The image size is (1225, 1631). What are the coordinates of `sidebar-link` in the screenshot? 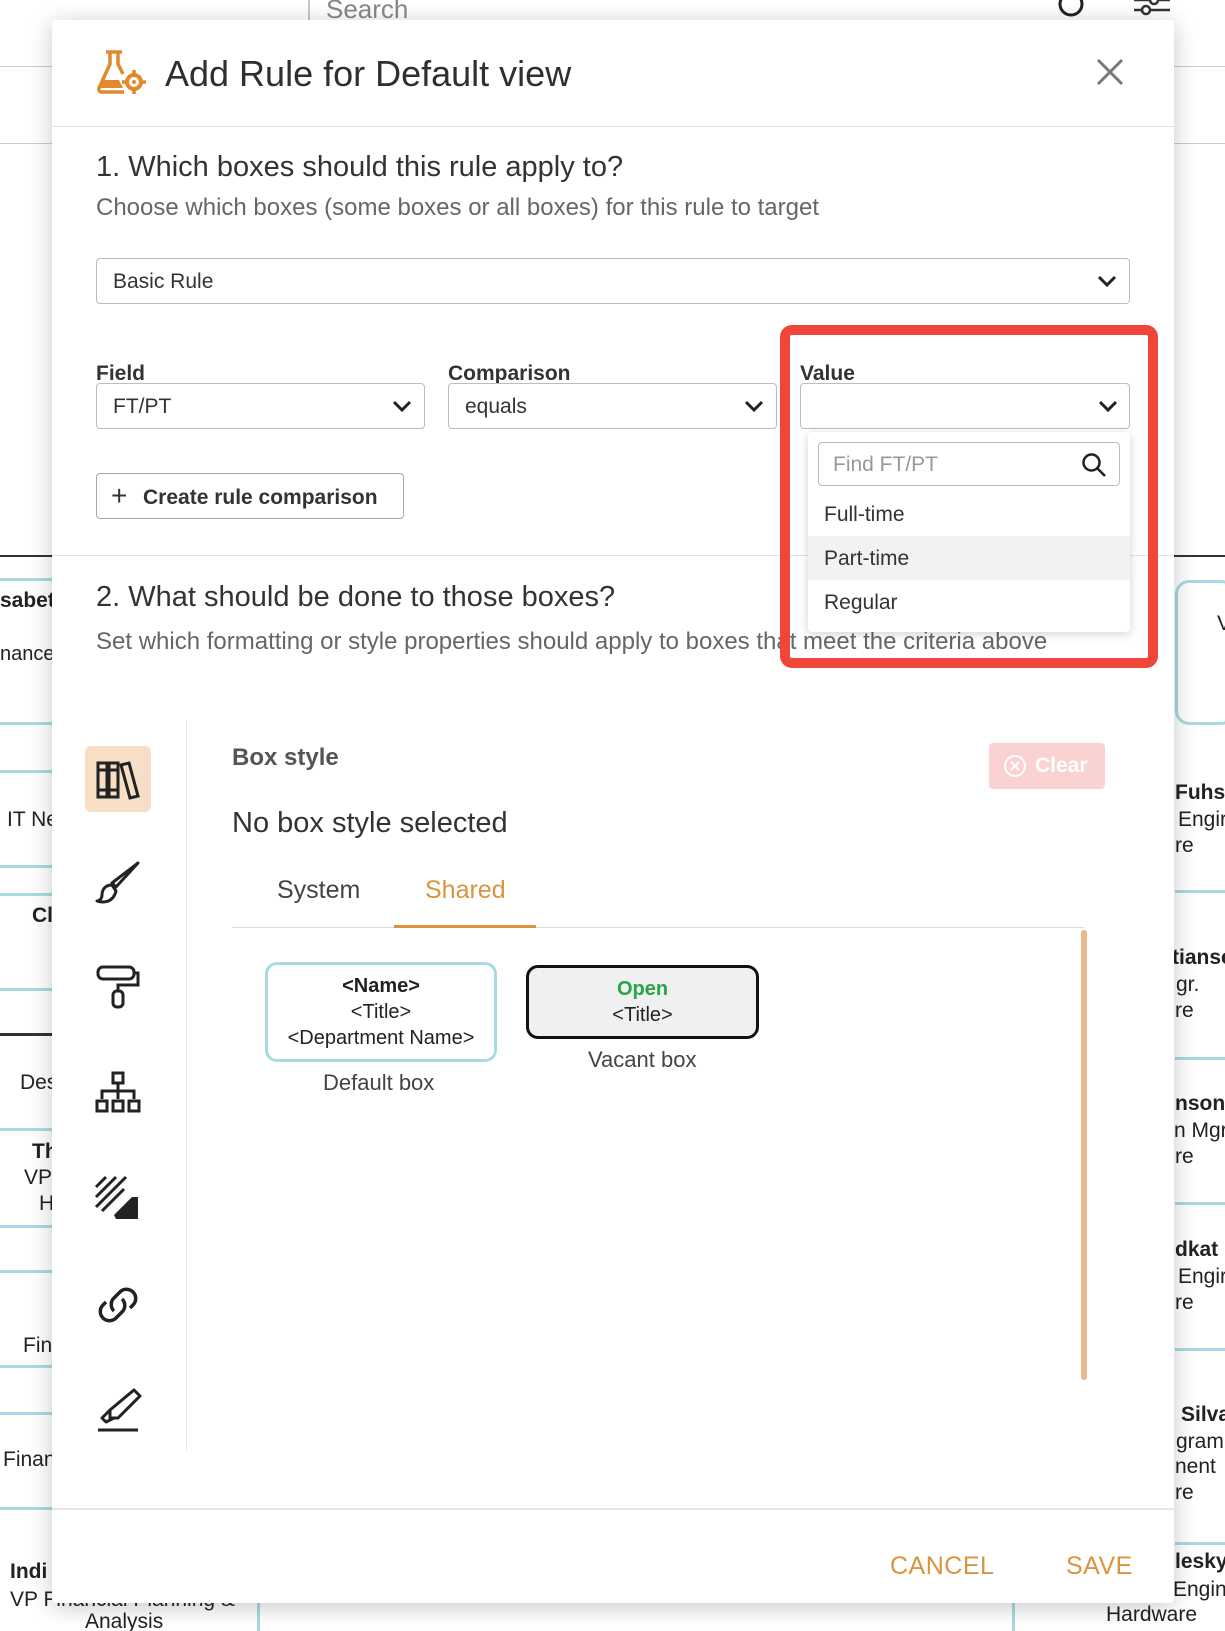 It's located at (118, 1305).